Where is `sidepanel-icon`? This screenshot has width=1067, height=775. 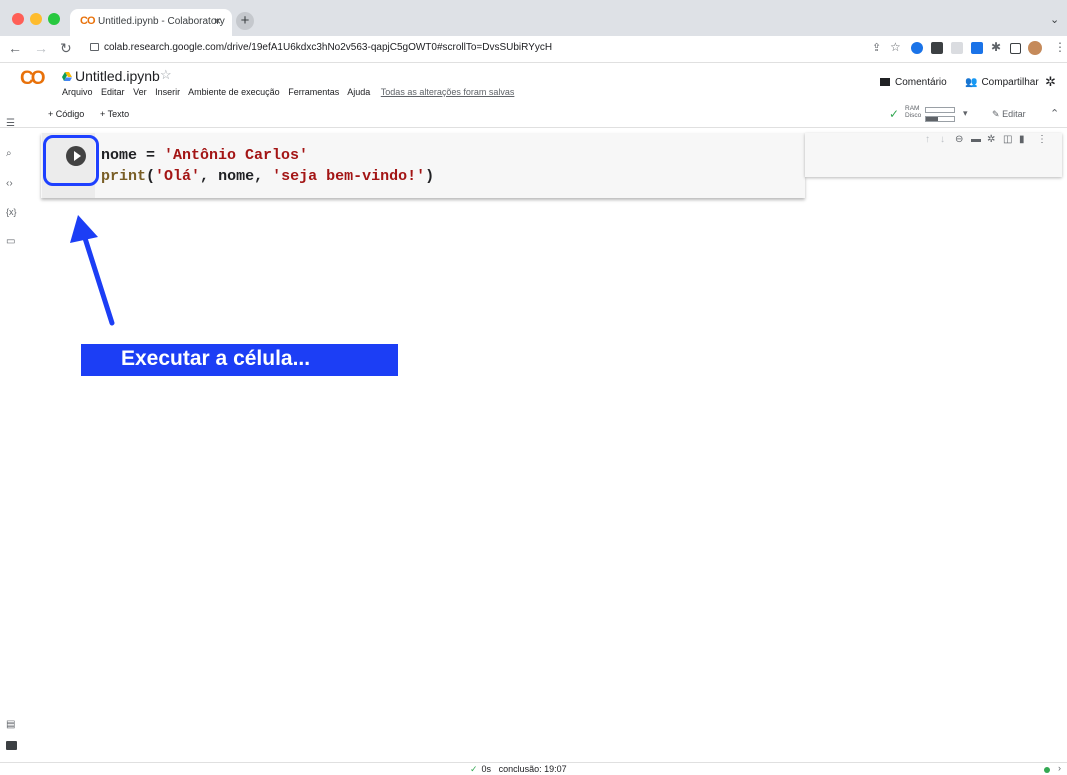
sidepanel-icon is located at coordinates (1015, 48).